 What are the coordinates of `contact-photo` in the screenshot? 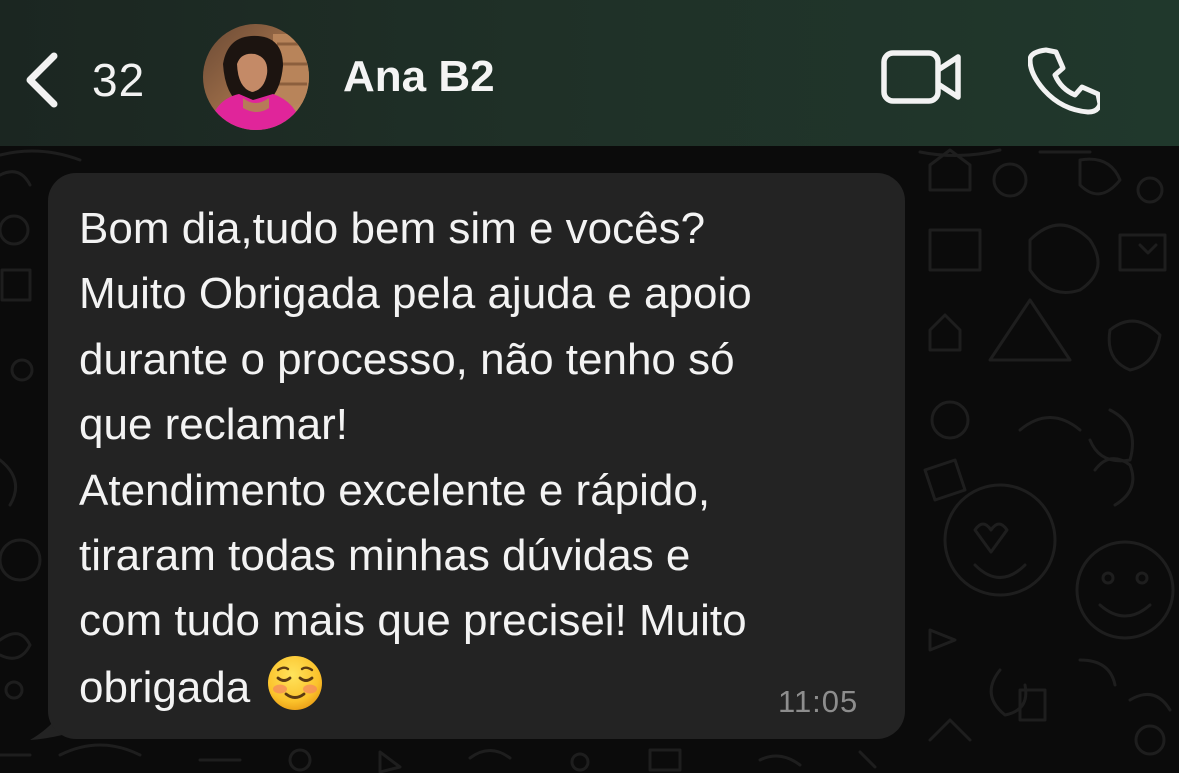 It's located at (256, 77).